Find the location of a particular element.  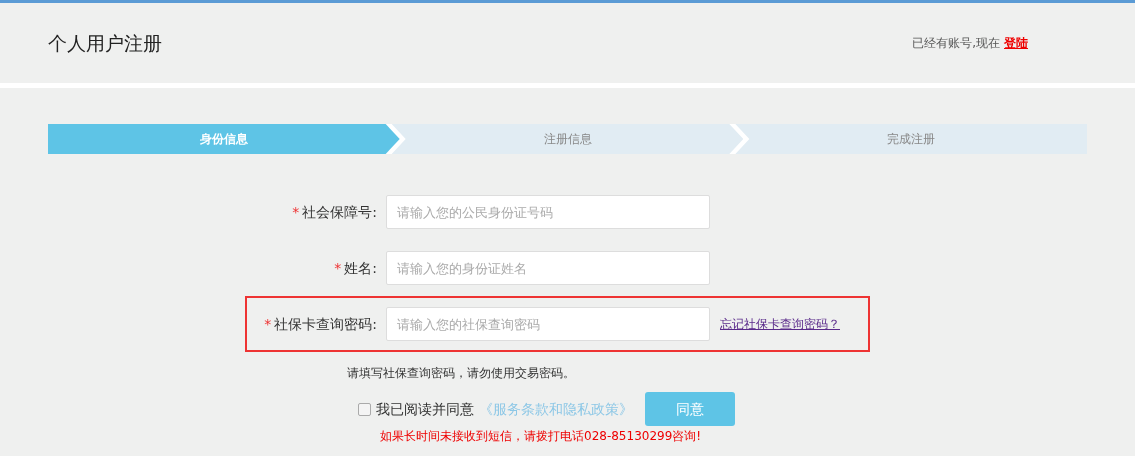

page-title: 个人用户注册 is located at coordinates (105, 43).